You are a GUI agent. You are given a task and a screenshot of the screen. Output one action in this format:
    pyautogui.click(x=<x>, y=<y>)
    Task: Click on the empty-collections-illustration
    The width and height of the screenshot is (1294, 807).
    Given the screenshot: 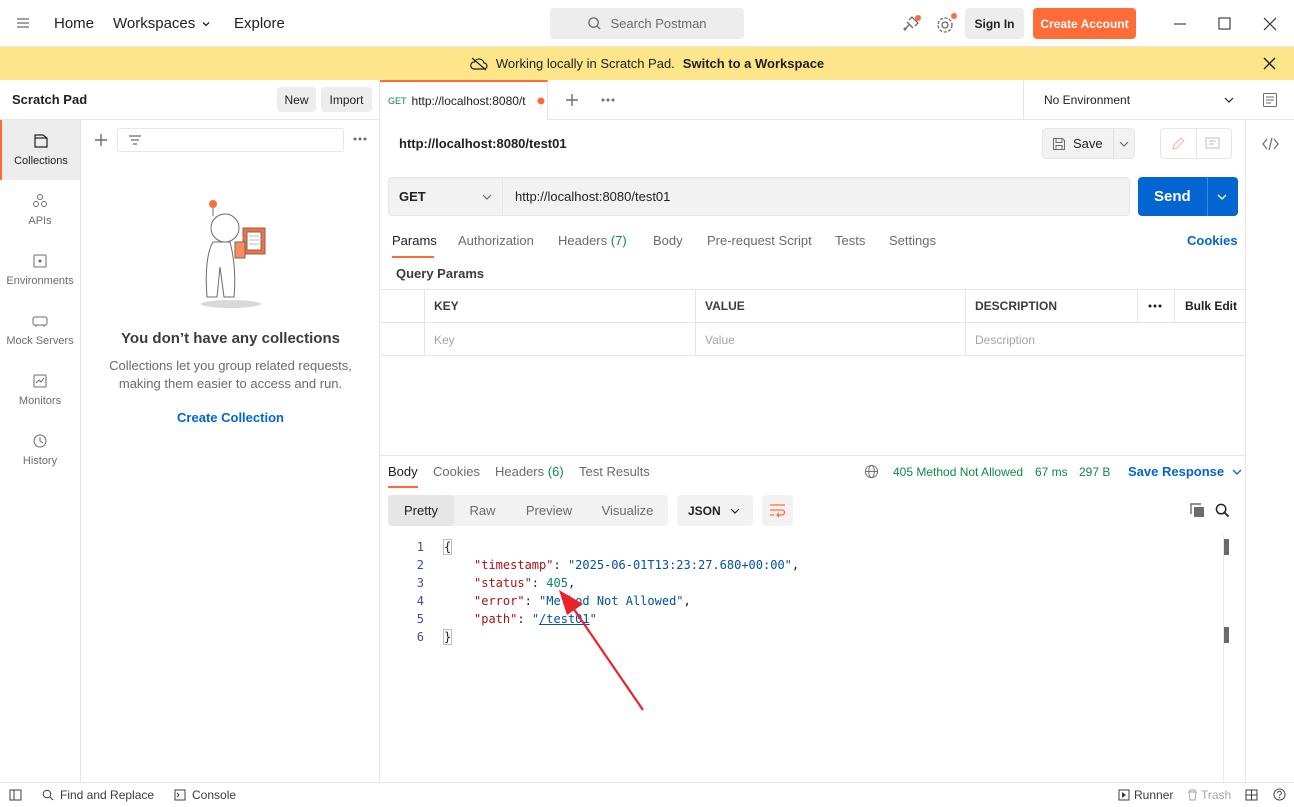 What is the action you would take?
    pyautogui.click(x=241, y=254)
    